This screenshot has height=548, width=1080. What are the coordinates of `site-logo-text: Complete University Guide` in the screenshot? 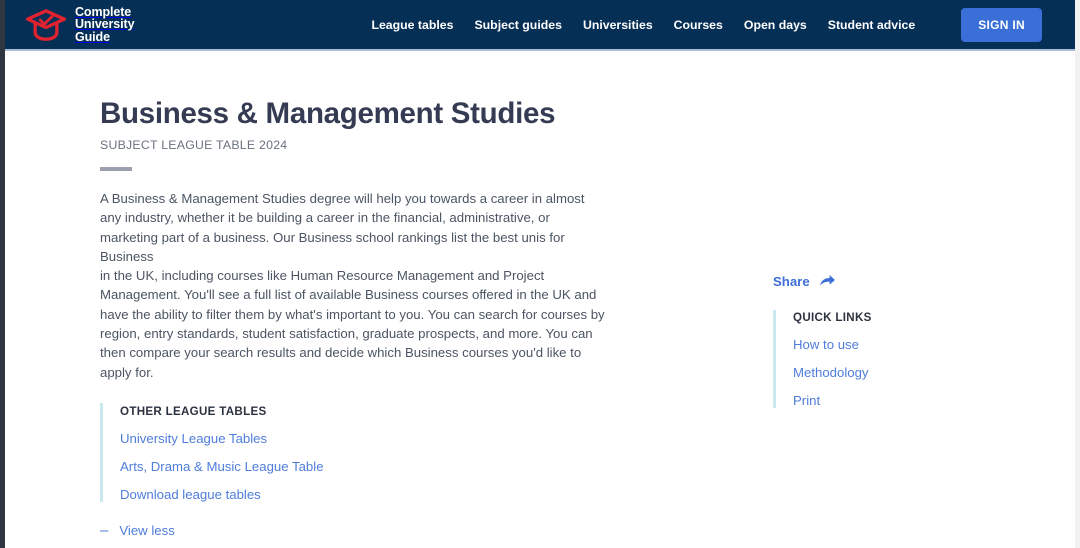 It's located at (105, 25).